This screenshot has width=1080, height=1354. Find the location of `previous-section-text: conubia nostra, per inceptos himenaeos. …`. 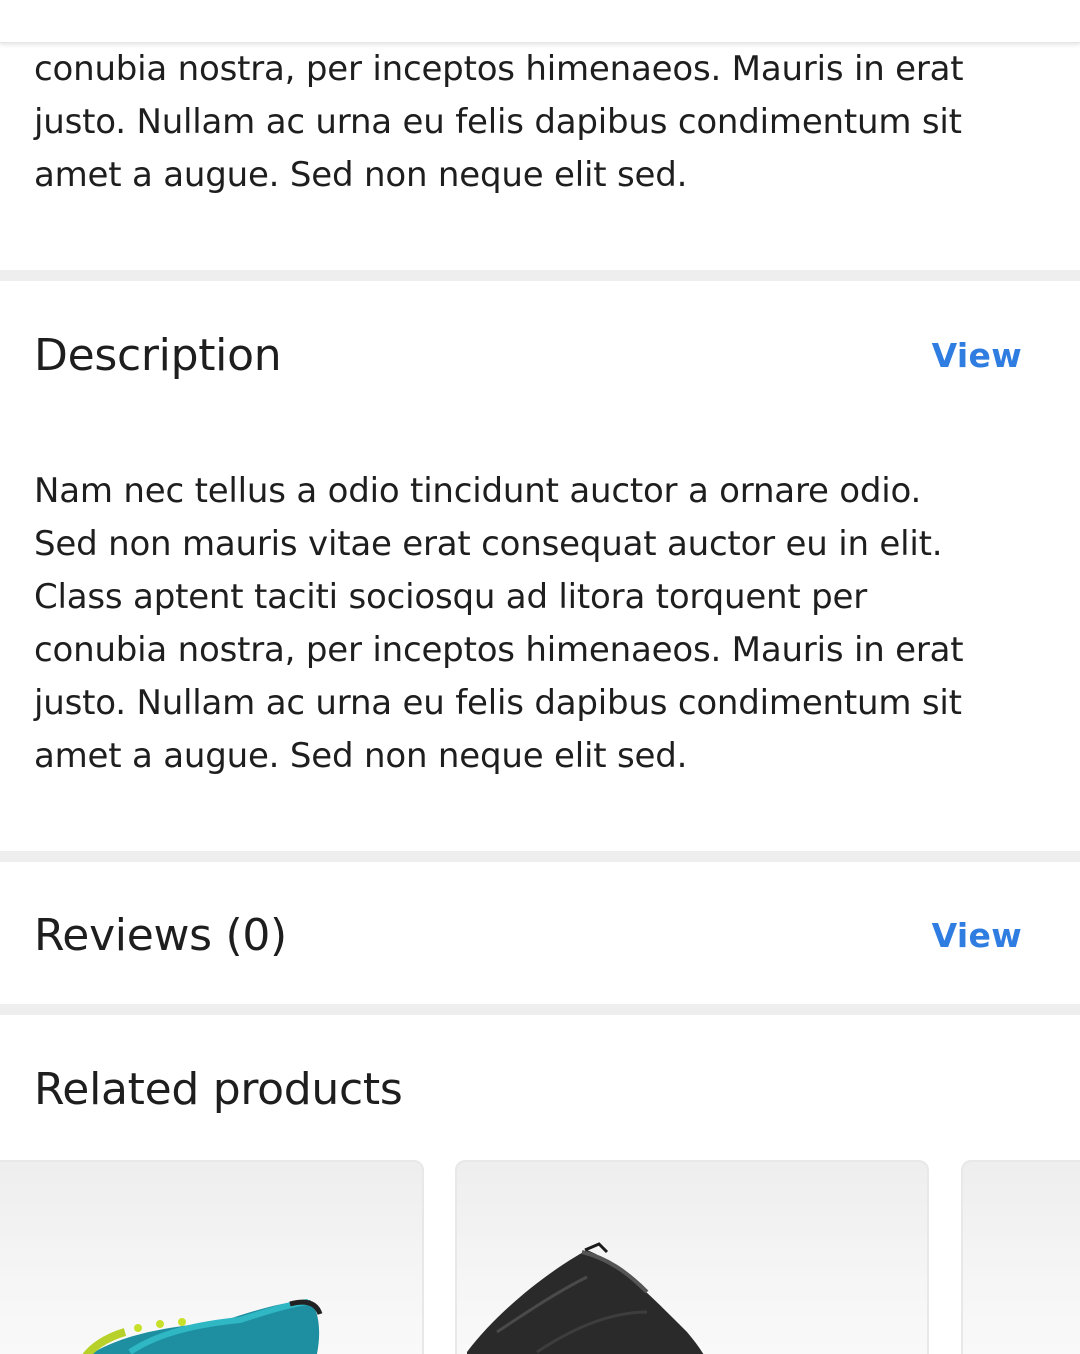

previous-section-text: conubia nostra, per inceptos himenaeos. … is located at coordinates (499, 122).